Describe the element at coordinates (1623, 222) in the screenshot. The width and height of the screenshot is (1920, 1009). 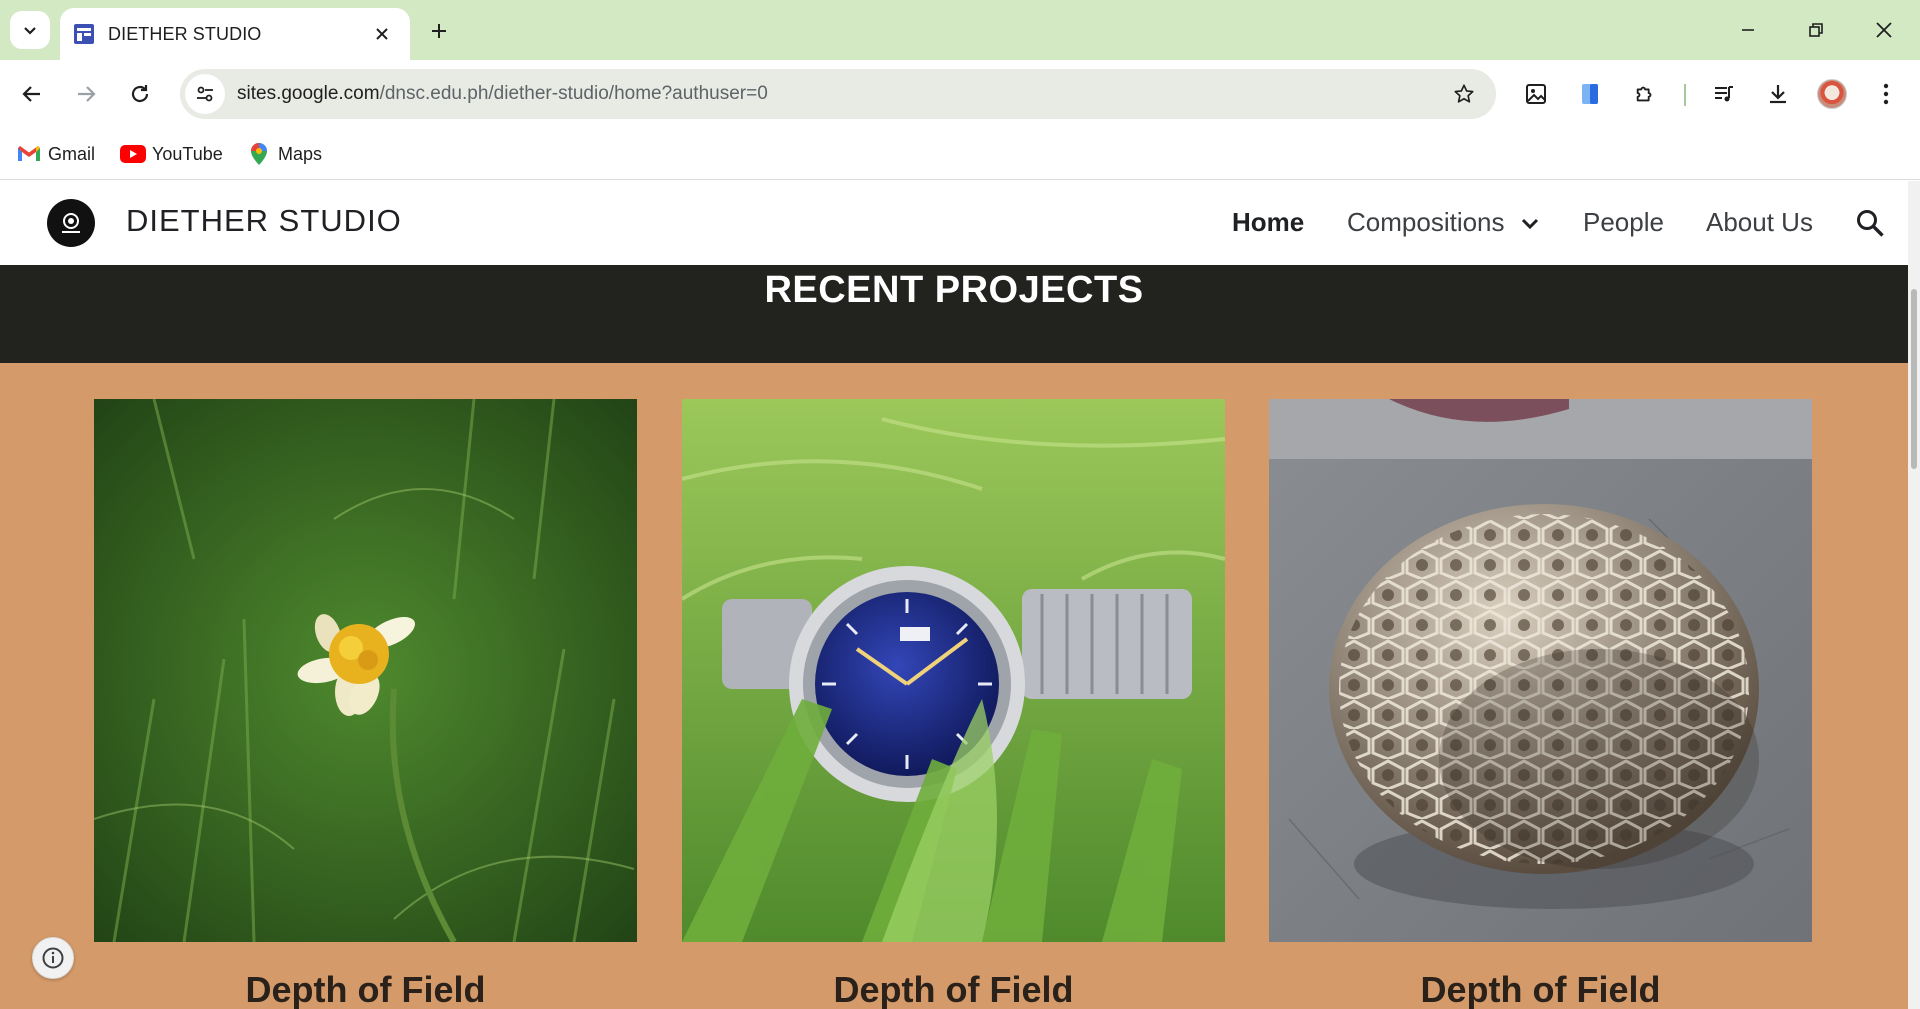
I see `nav-people: People` at that location.